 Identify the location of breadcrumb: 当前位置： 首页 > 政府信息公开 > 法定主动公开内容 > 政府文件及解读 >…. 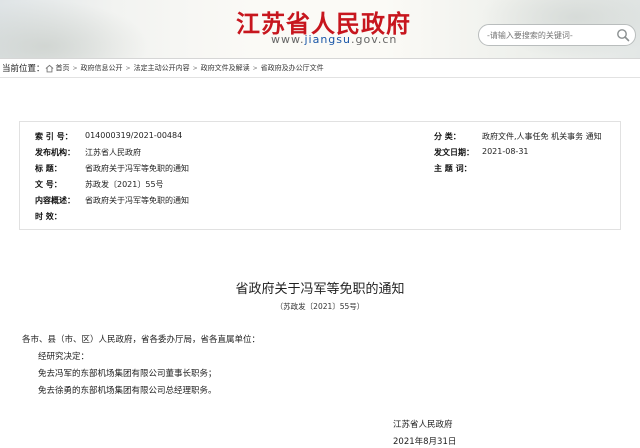
(320, 68).